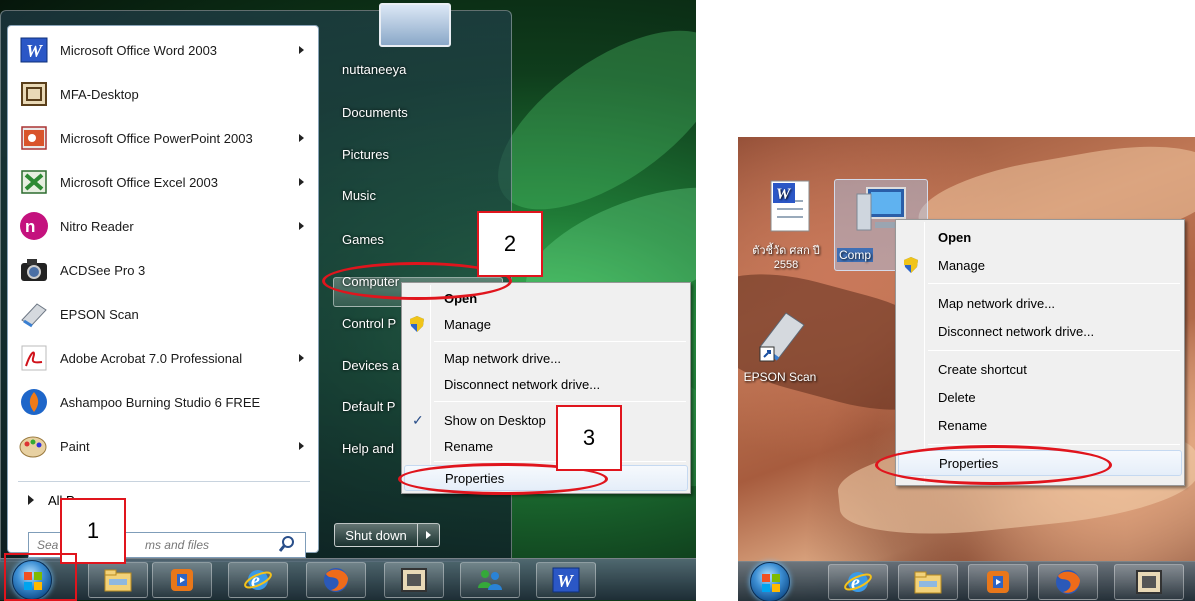 The width and height of the screenshot is (1195, 601). Describe the element at coordinates (40, 577) in the screenshot. I see `annotation-box-start` at that location.